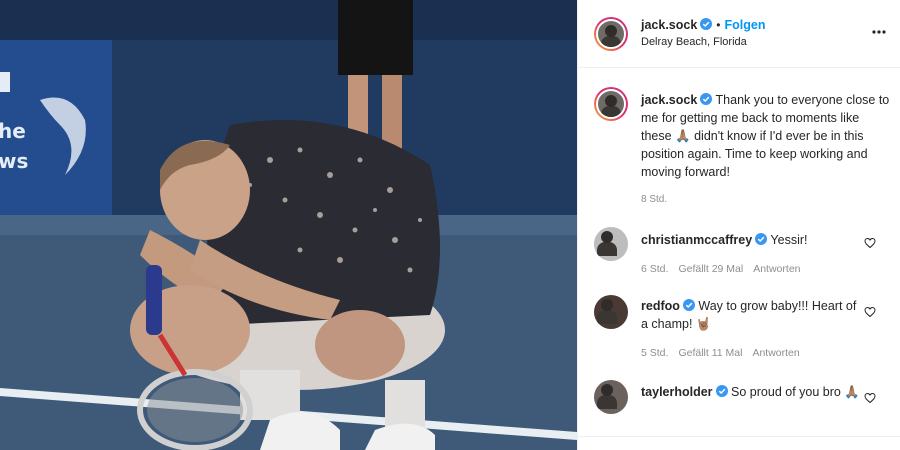 Image resolution: width=900 pixels, height=450 pixels. I want to click on author-username: jack.sock, so click(669, 25).